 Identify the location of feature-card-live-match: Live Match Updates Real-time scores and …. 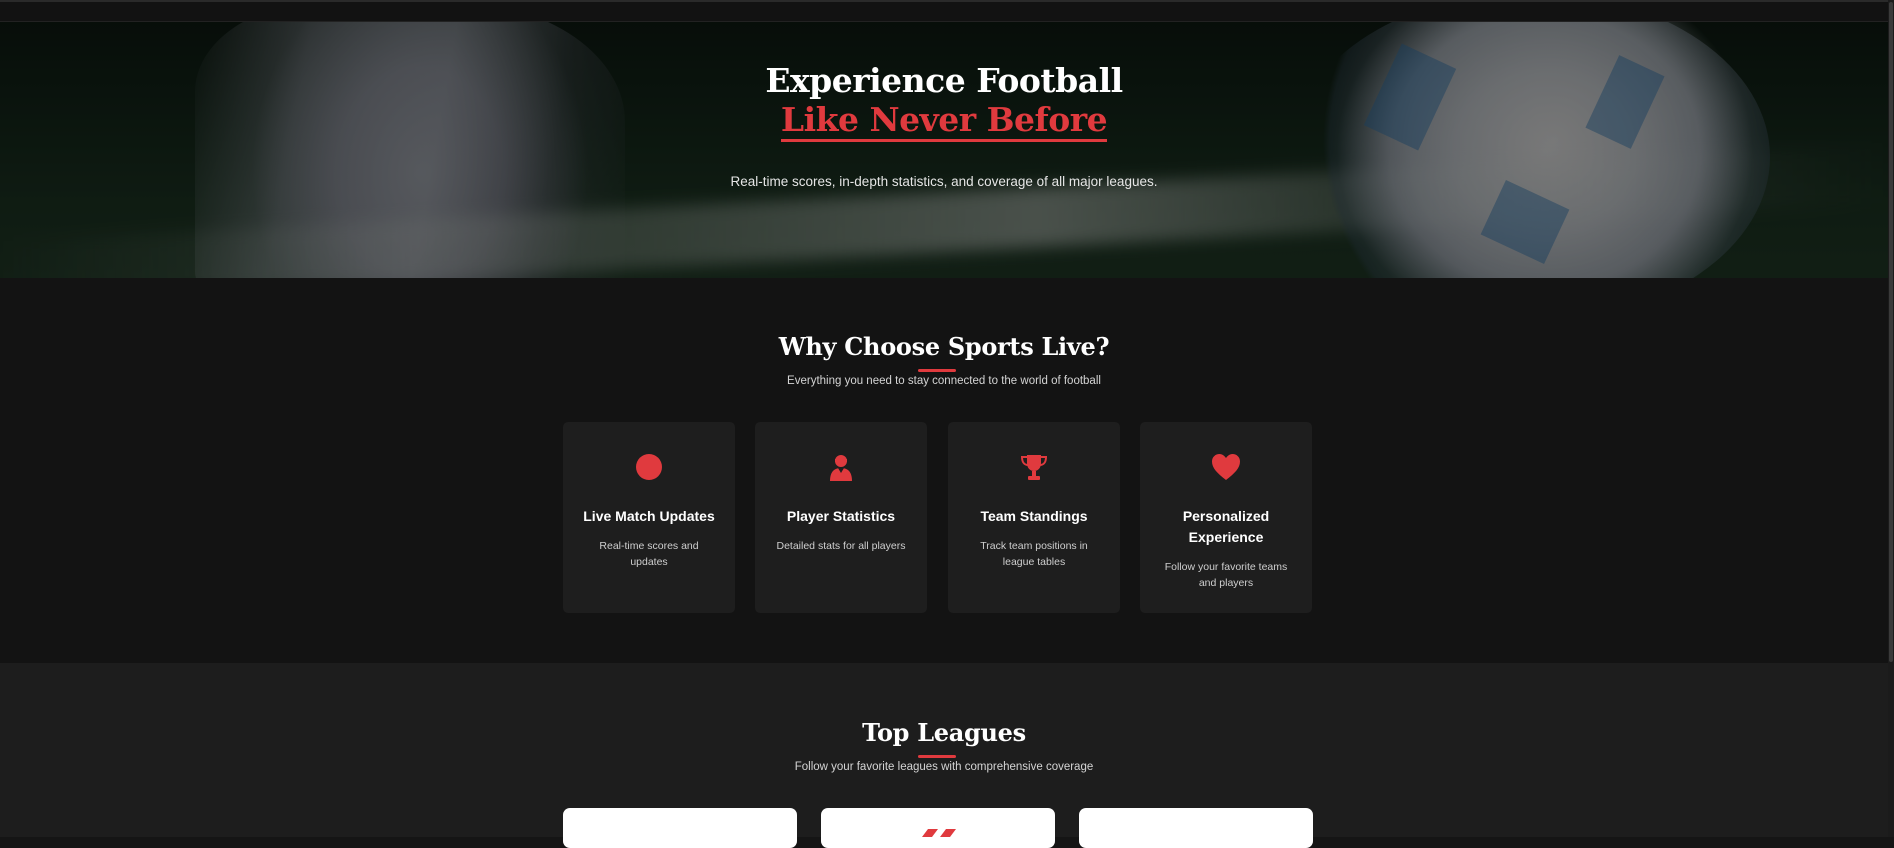
(649, 517).